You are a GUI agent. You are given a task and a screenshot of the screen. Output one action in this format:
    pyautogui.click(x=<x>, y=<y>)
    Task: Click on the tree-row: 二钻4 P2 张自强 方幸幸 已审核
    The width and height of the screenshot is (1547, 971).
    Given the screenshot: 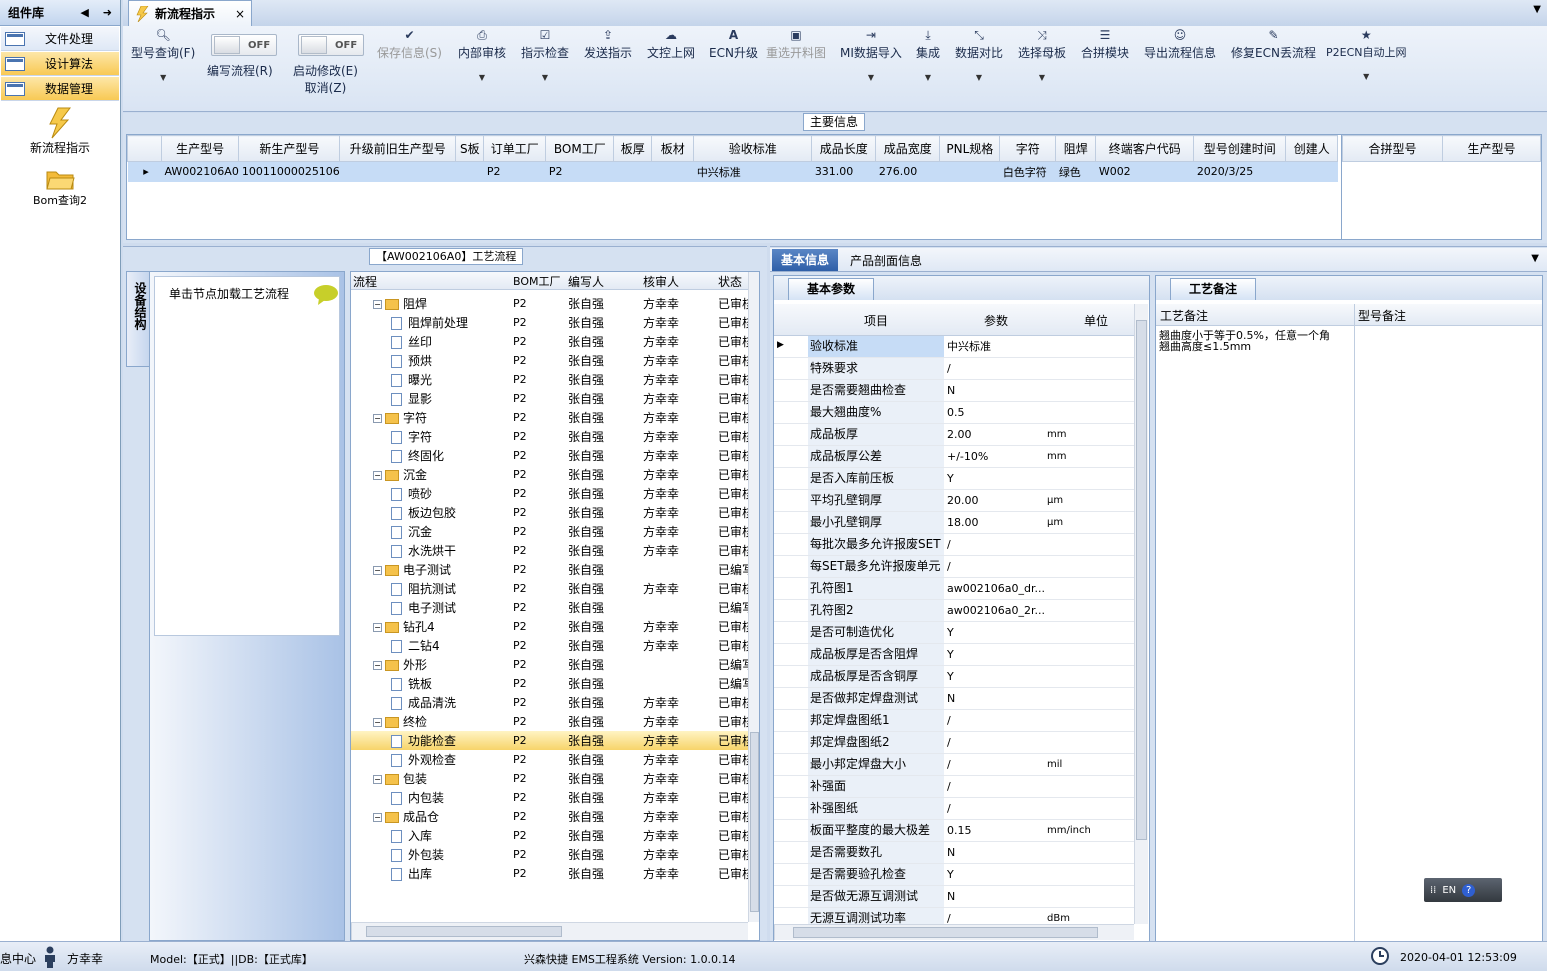 What is the action you would take?
    pyautogui.click(x=549, y=645)
    